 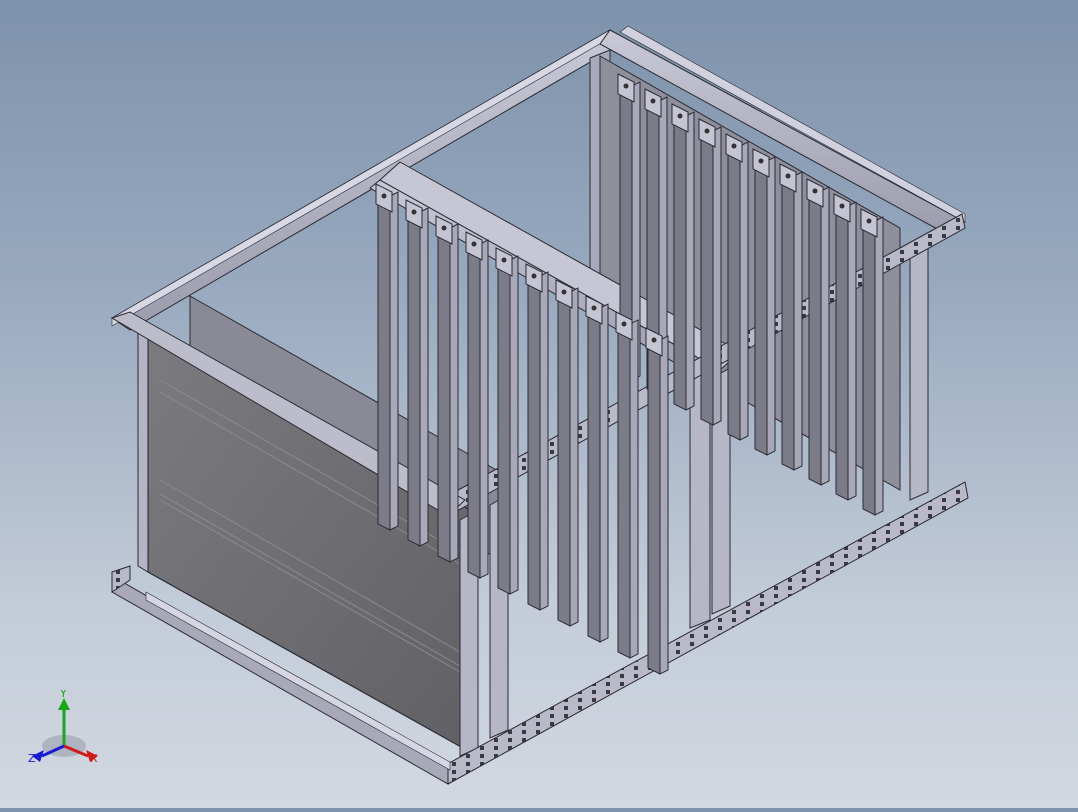 What do you see at coordinates (94, 758) in the screenshot?
I see `x-axis-label: X` at bounding box center [94, 758].